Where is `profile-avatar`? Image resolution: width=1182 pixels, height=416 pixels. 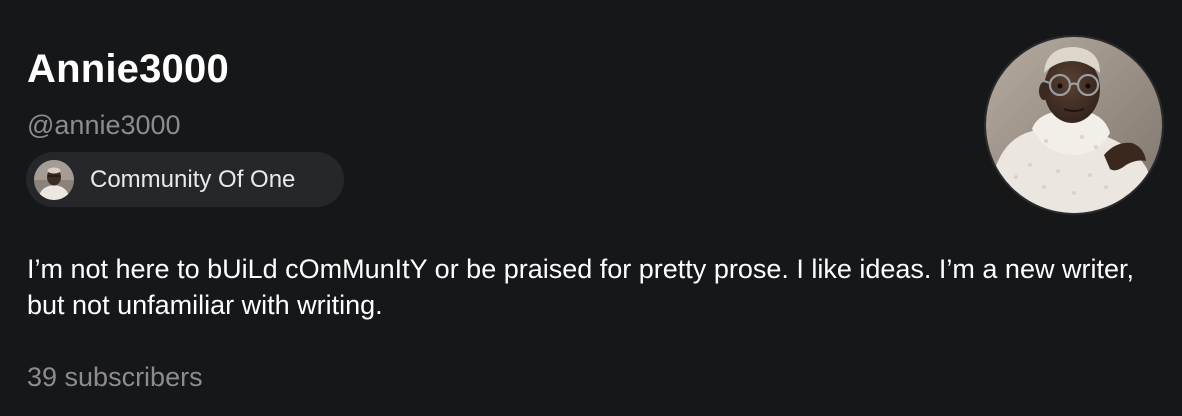 profile-avatar is located at coordinates (1074, 125).